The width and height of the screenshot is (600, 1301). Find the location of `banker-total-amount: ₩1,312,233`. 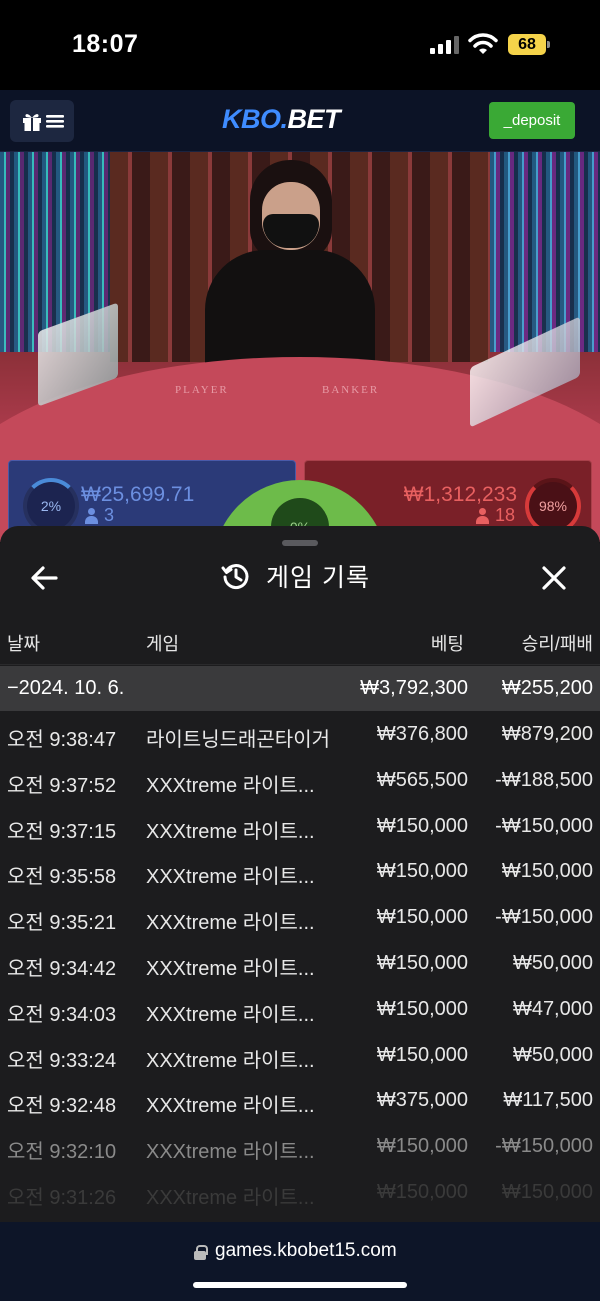

banker-total-amount: ₩1,312,233 is located at coordinates (460, 494).